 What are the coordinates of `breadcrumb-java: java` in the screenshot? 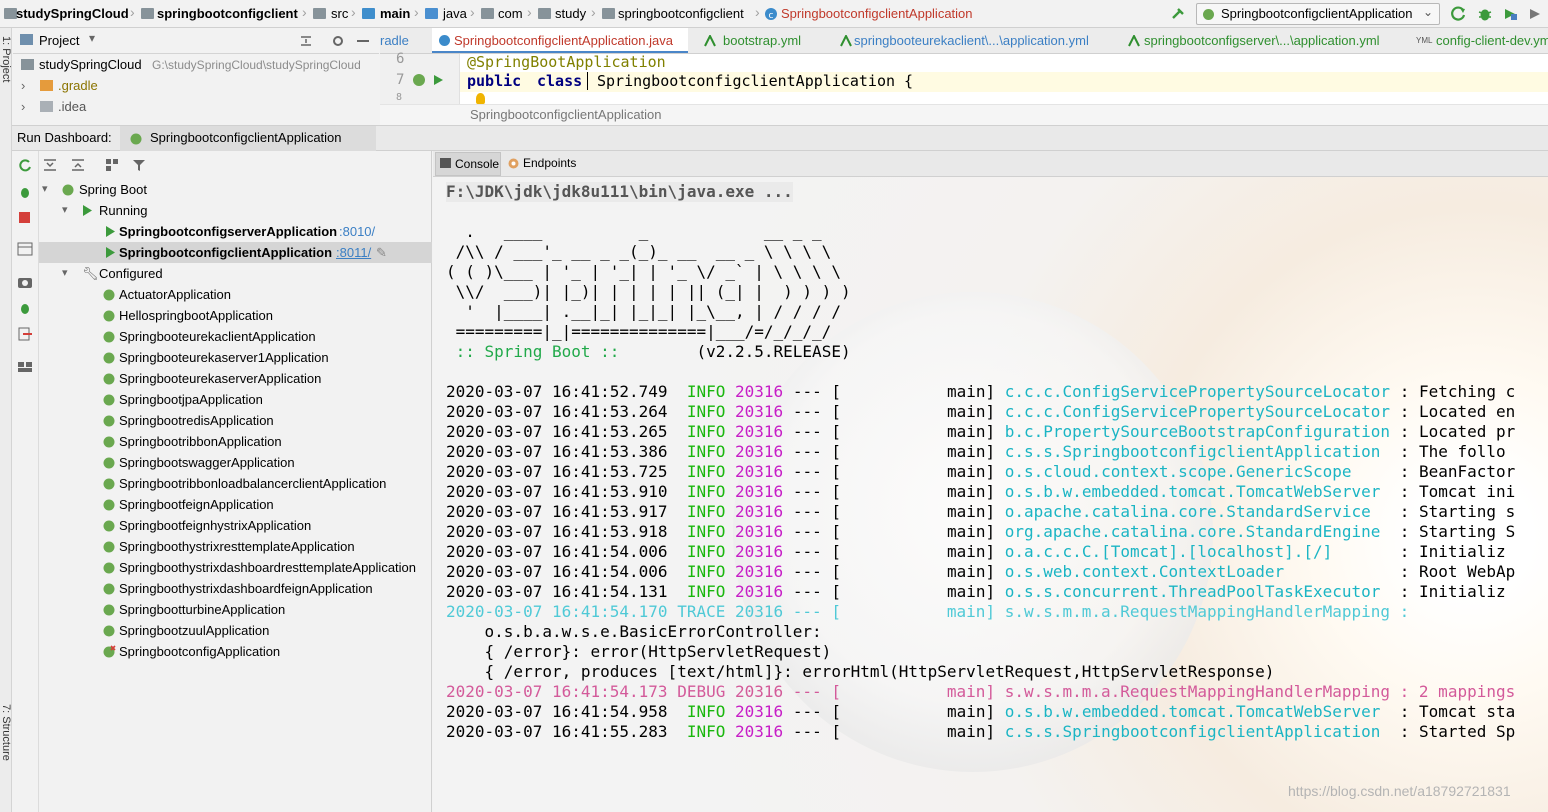 It's located at (455, 13).